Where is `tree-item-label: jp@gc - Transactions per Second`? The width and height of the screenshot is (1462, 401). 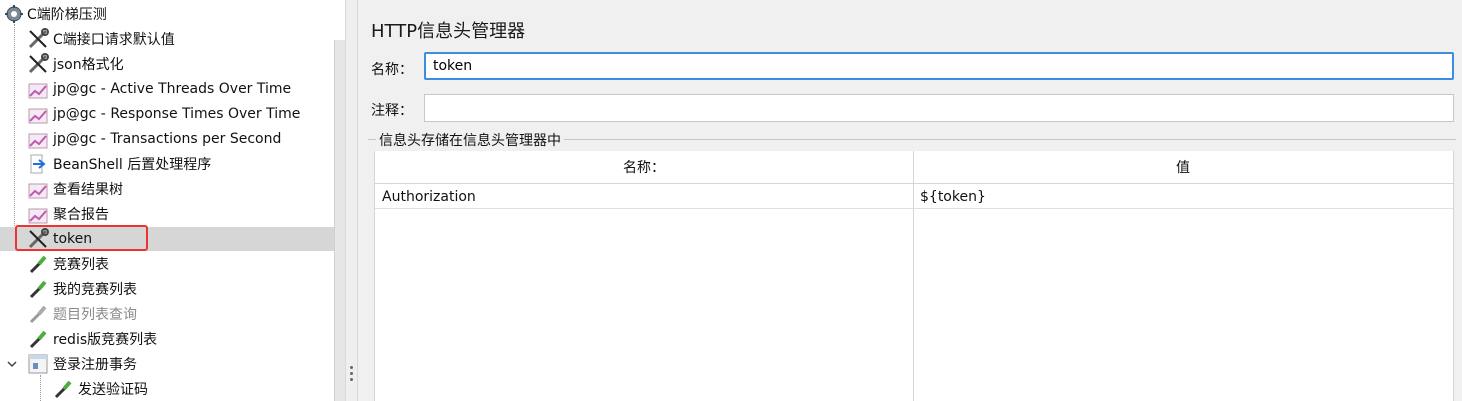
tree-item-label: jp@gc - Transactions per Second is located at coordinates (167, 139).